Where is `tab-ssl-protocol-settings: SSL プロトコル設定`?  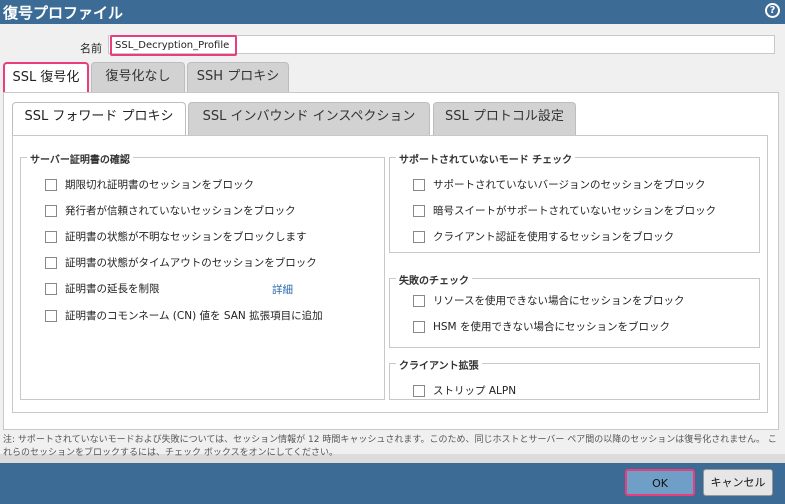
tab-ssl-protocol-settings: SSL プロトコル設定 is located at coordinates (504, 118).